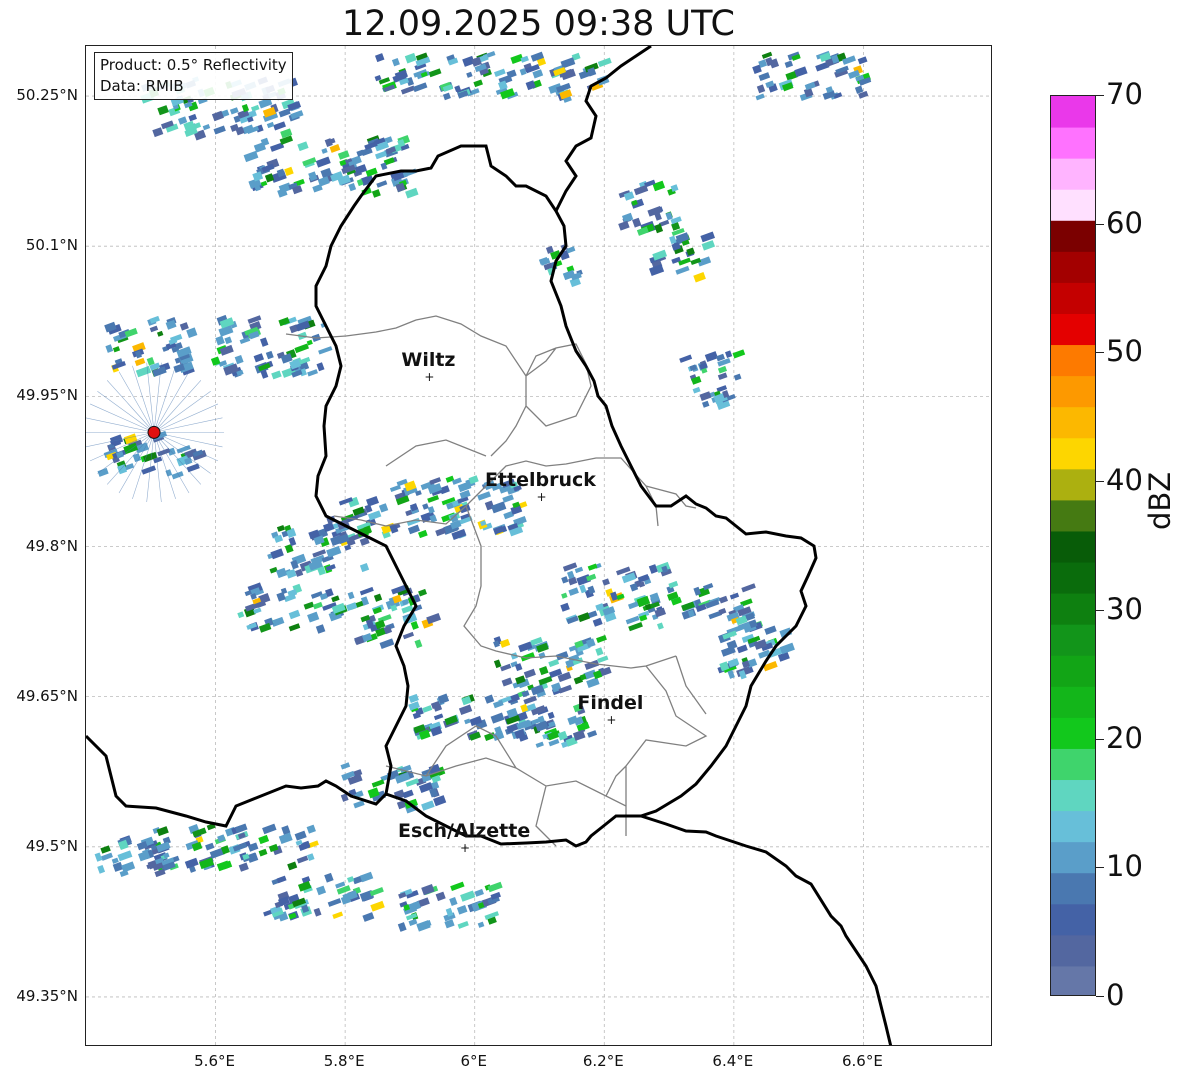 The image size is (1184, 1081). What do you see at coordinates (186, 418) in the screenshot?
I see `radar-ray` at bounding box center [186, 418].